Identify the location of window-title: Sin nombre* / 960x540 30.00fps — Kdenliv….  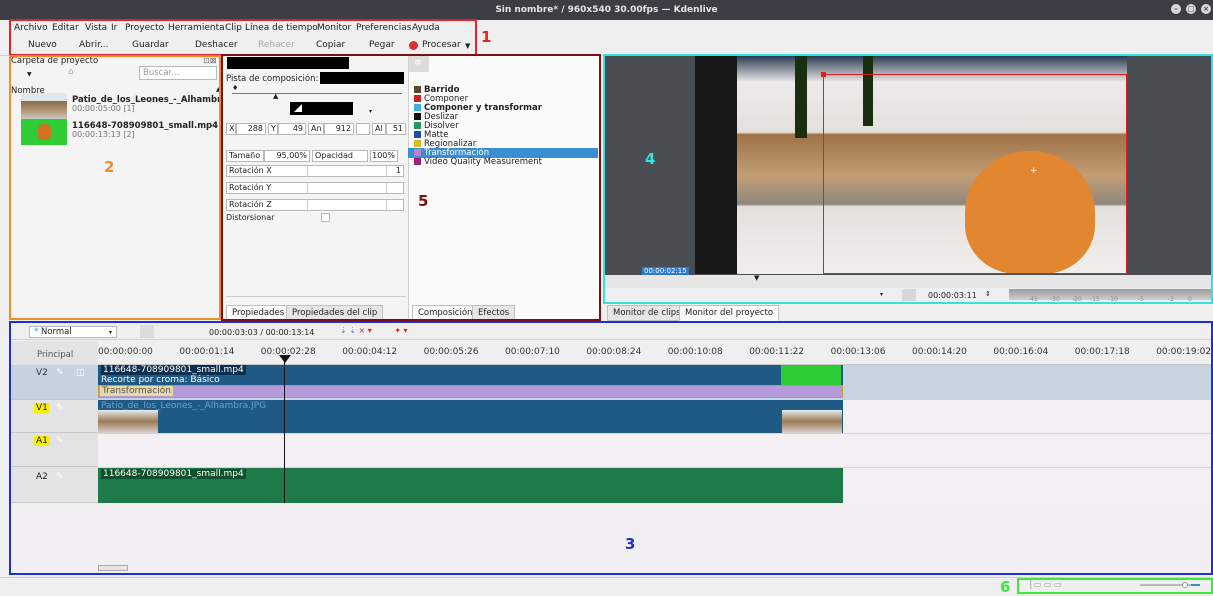
(606, 10).